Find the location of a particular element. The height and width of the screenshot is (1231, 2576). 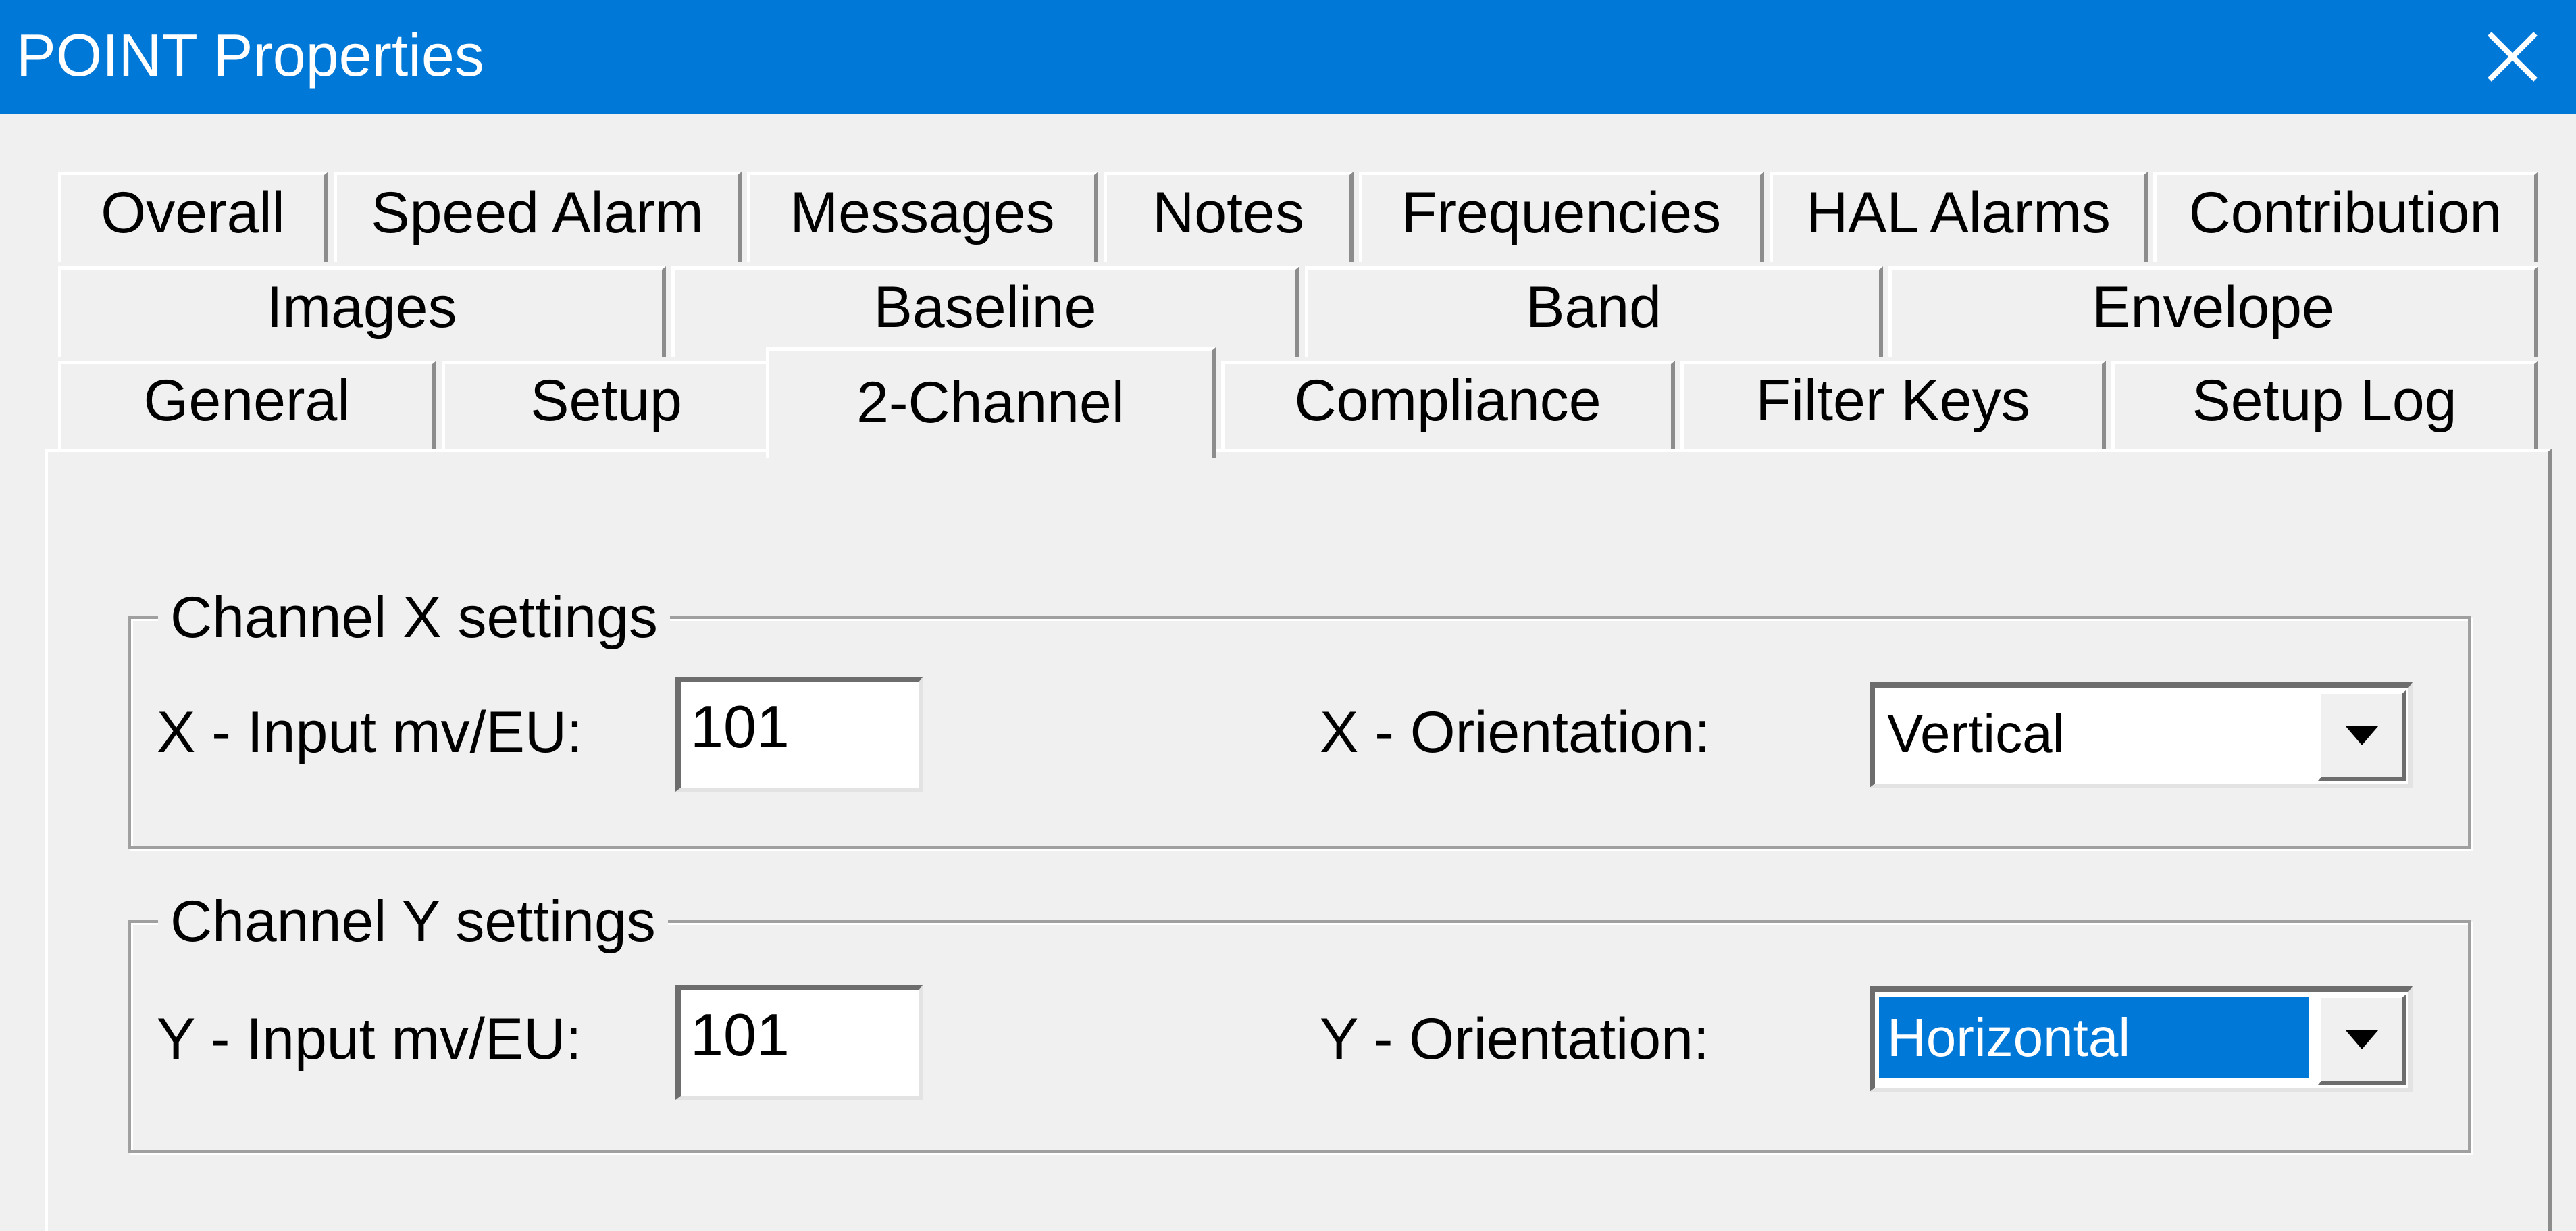

tab-label: Frequencies is located at coordinates (1561, 212).